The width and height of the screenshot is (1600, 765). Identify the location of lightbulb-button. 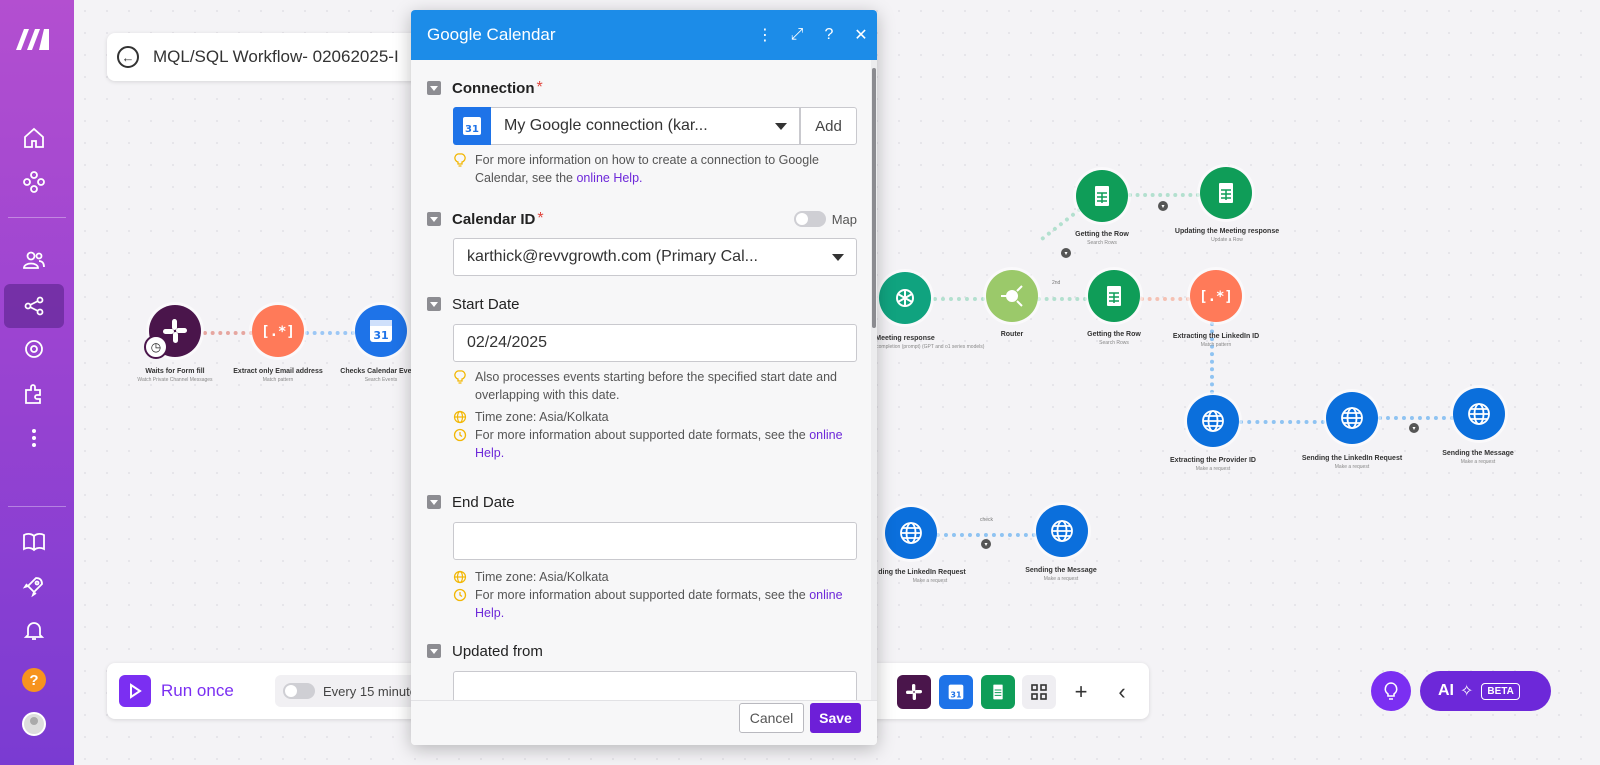
(1391, 691).